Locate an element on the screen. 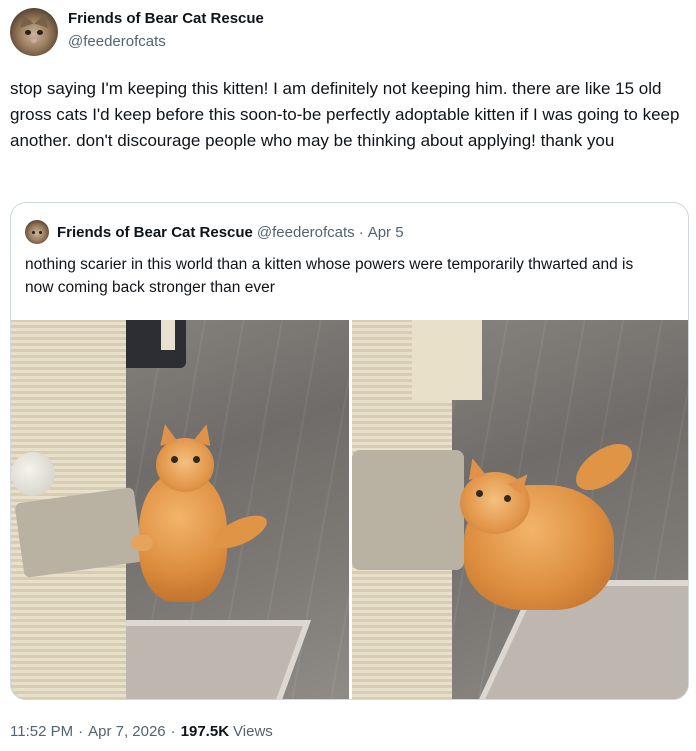  tweet-meta: 11:52 PM · Apr 7, 2026 · 197.5K Views is located at coordinates (141, 732).